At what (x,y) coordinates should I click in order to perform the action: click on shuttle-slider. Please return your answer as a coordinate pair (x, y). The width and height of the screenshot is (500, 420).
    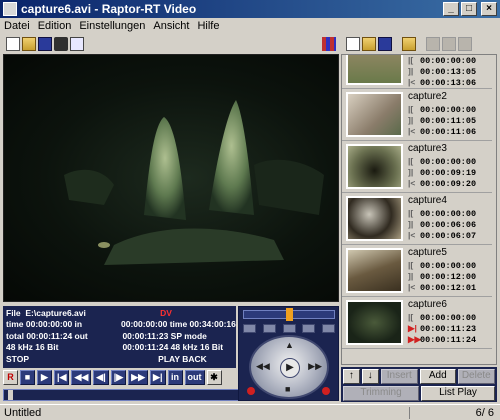
    Looking at the image, I should click on (289, 314).